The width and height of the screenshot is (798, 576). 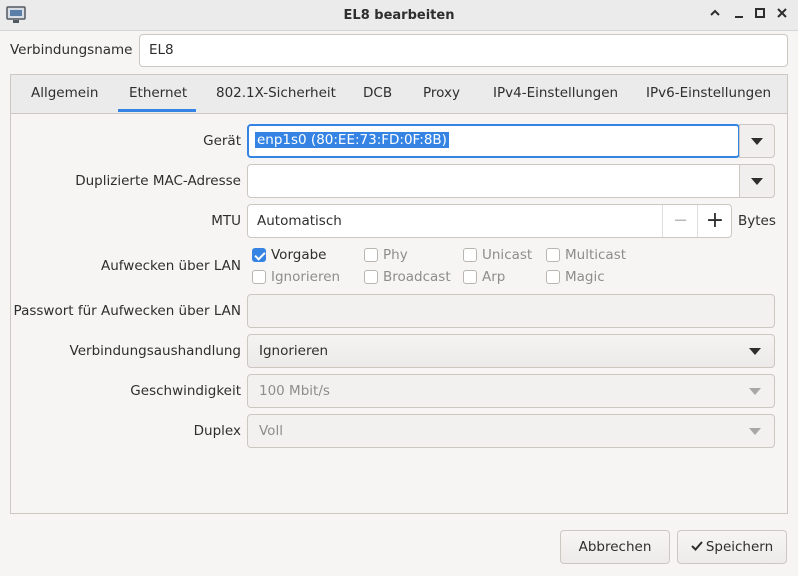 I want to click on wol-multicast-checkbox, so click(x=553, y=255).